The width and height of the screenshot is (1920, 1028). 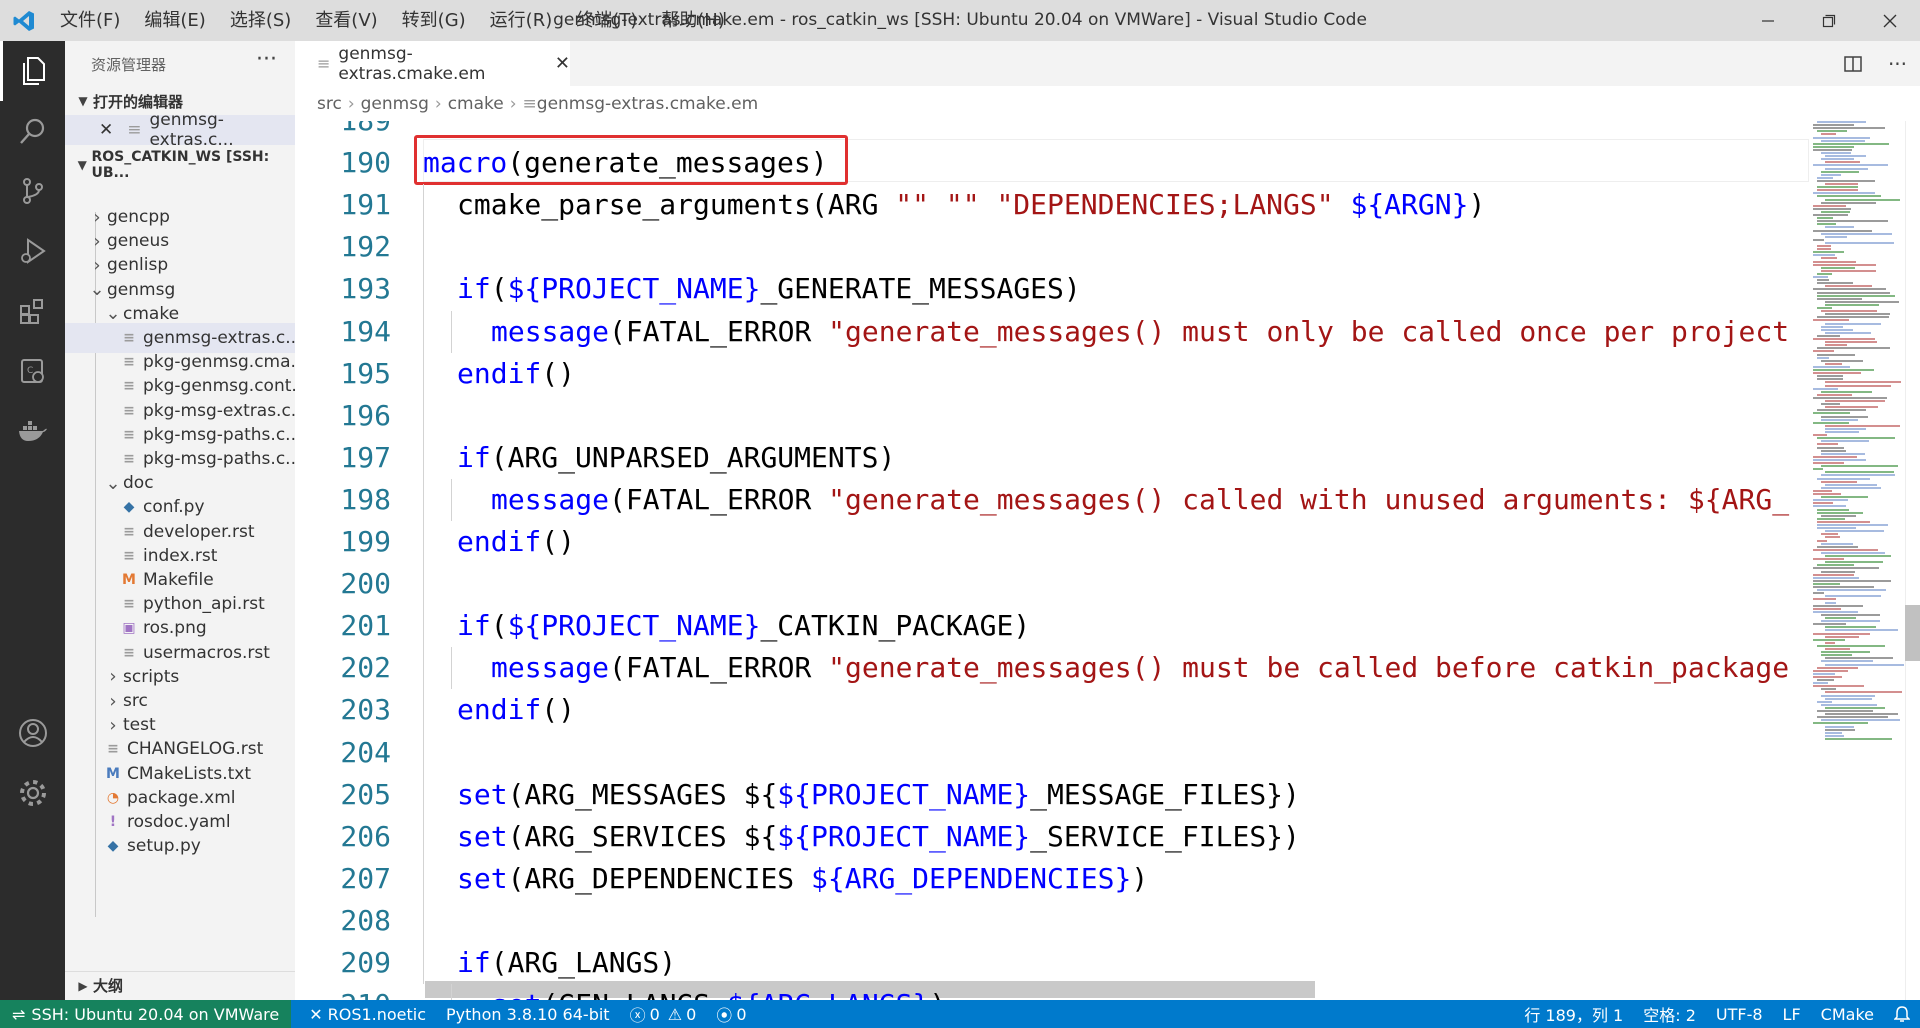 What do you see at coordinates (432, 63) in the screenshot?
I see `tab-genmsg-extras: ≡ genmsg-extras.cmake.em ✕` at bounding box center [432, 63].